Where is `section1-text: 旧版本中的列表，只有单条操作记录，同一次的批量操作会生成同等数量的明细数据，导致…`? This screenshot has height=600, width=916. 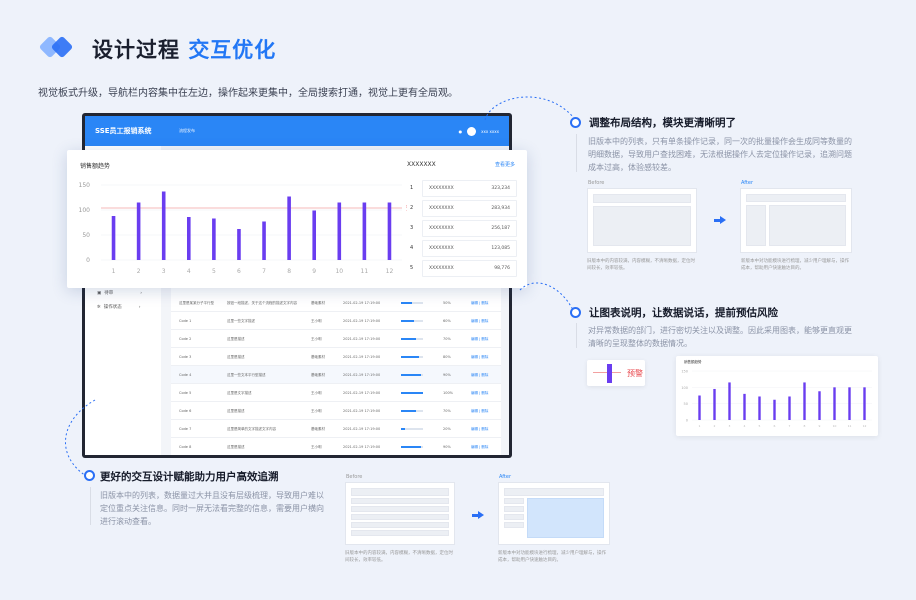 section1-text: 旧版本中的列表，只有单条操作记录，同一次的批量操作会生成同等数量的明细数据，导致… is located at coordinates (720, 154).